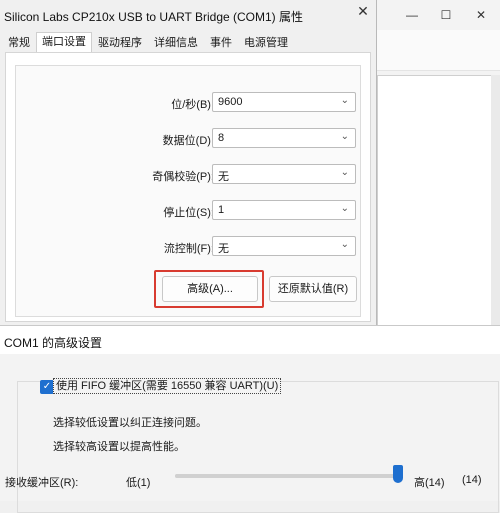 The height and width of the screenshot is (513, 500). What do you see at coordinates (495, 202) in the screenshot?
I see `background-window-scrollbar` at bounding box center [495, 202].